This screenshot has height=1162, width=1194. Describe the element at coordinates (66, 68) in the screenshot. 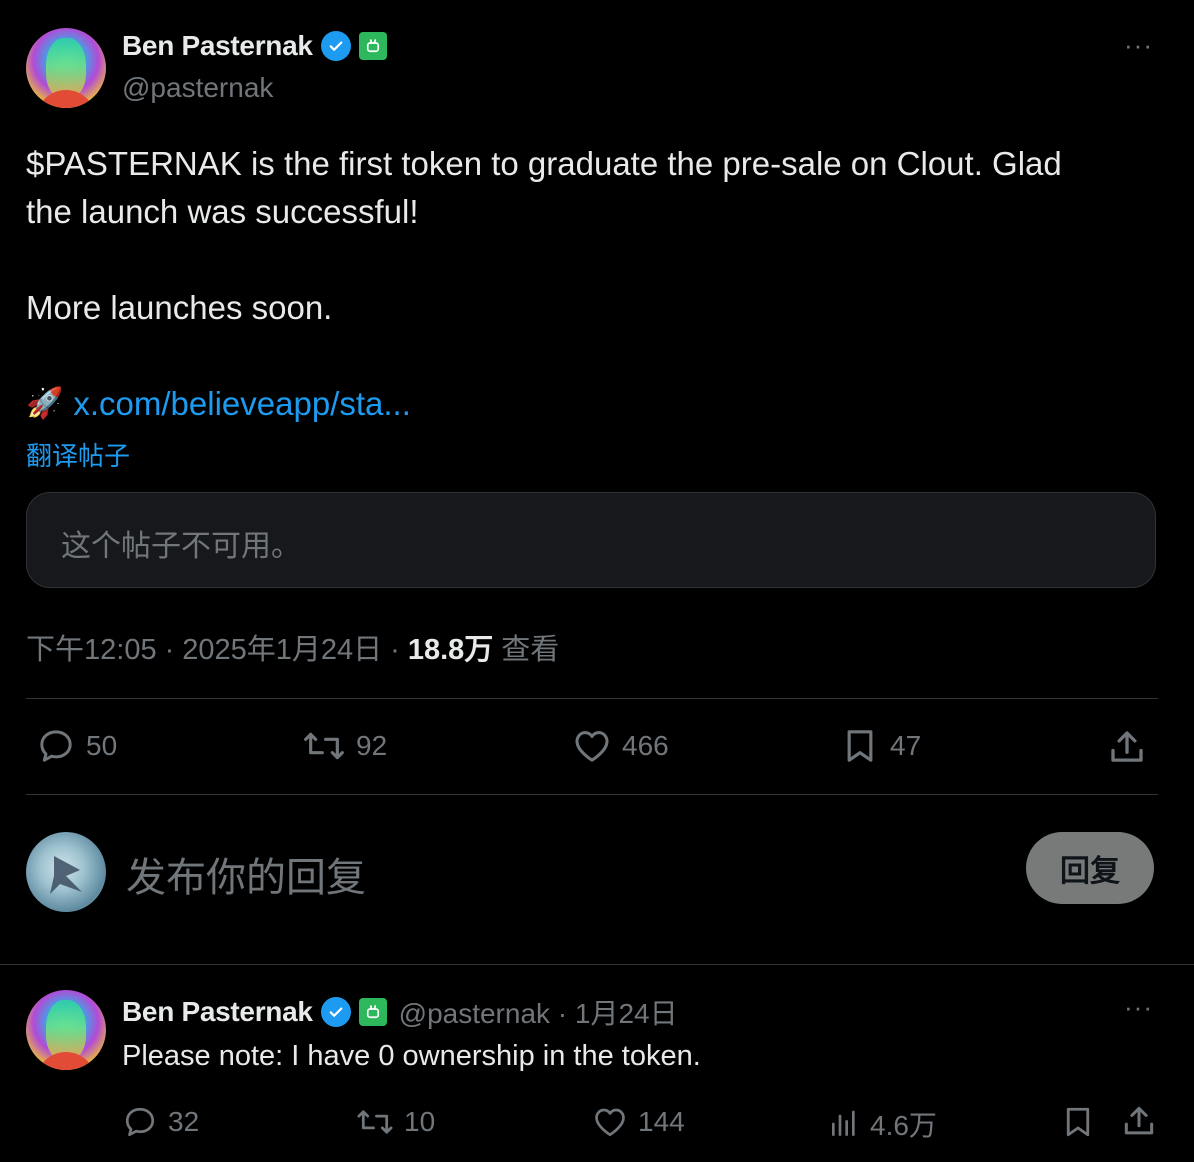

I see `author-avatar` at that location.